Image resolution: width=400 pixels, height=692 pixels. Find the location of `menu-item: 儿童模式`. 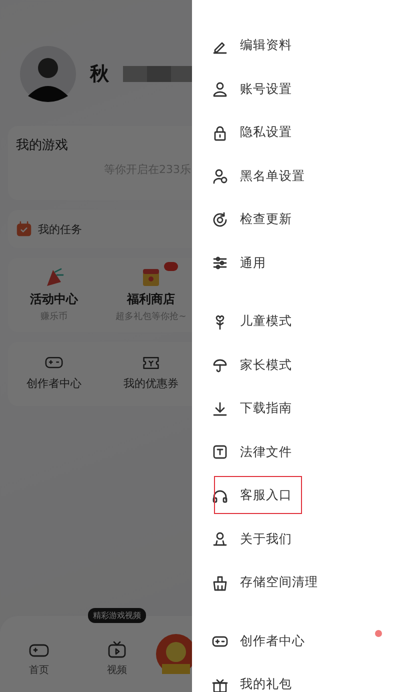

menu-item: 儿童模式 is located at coordinates (298, 322).